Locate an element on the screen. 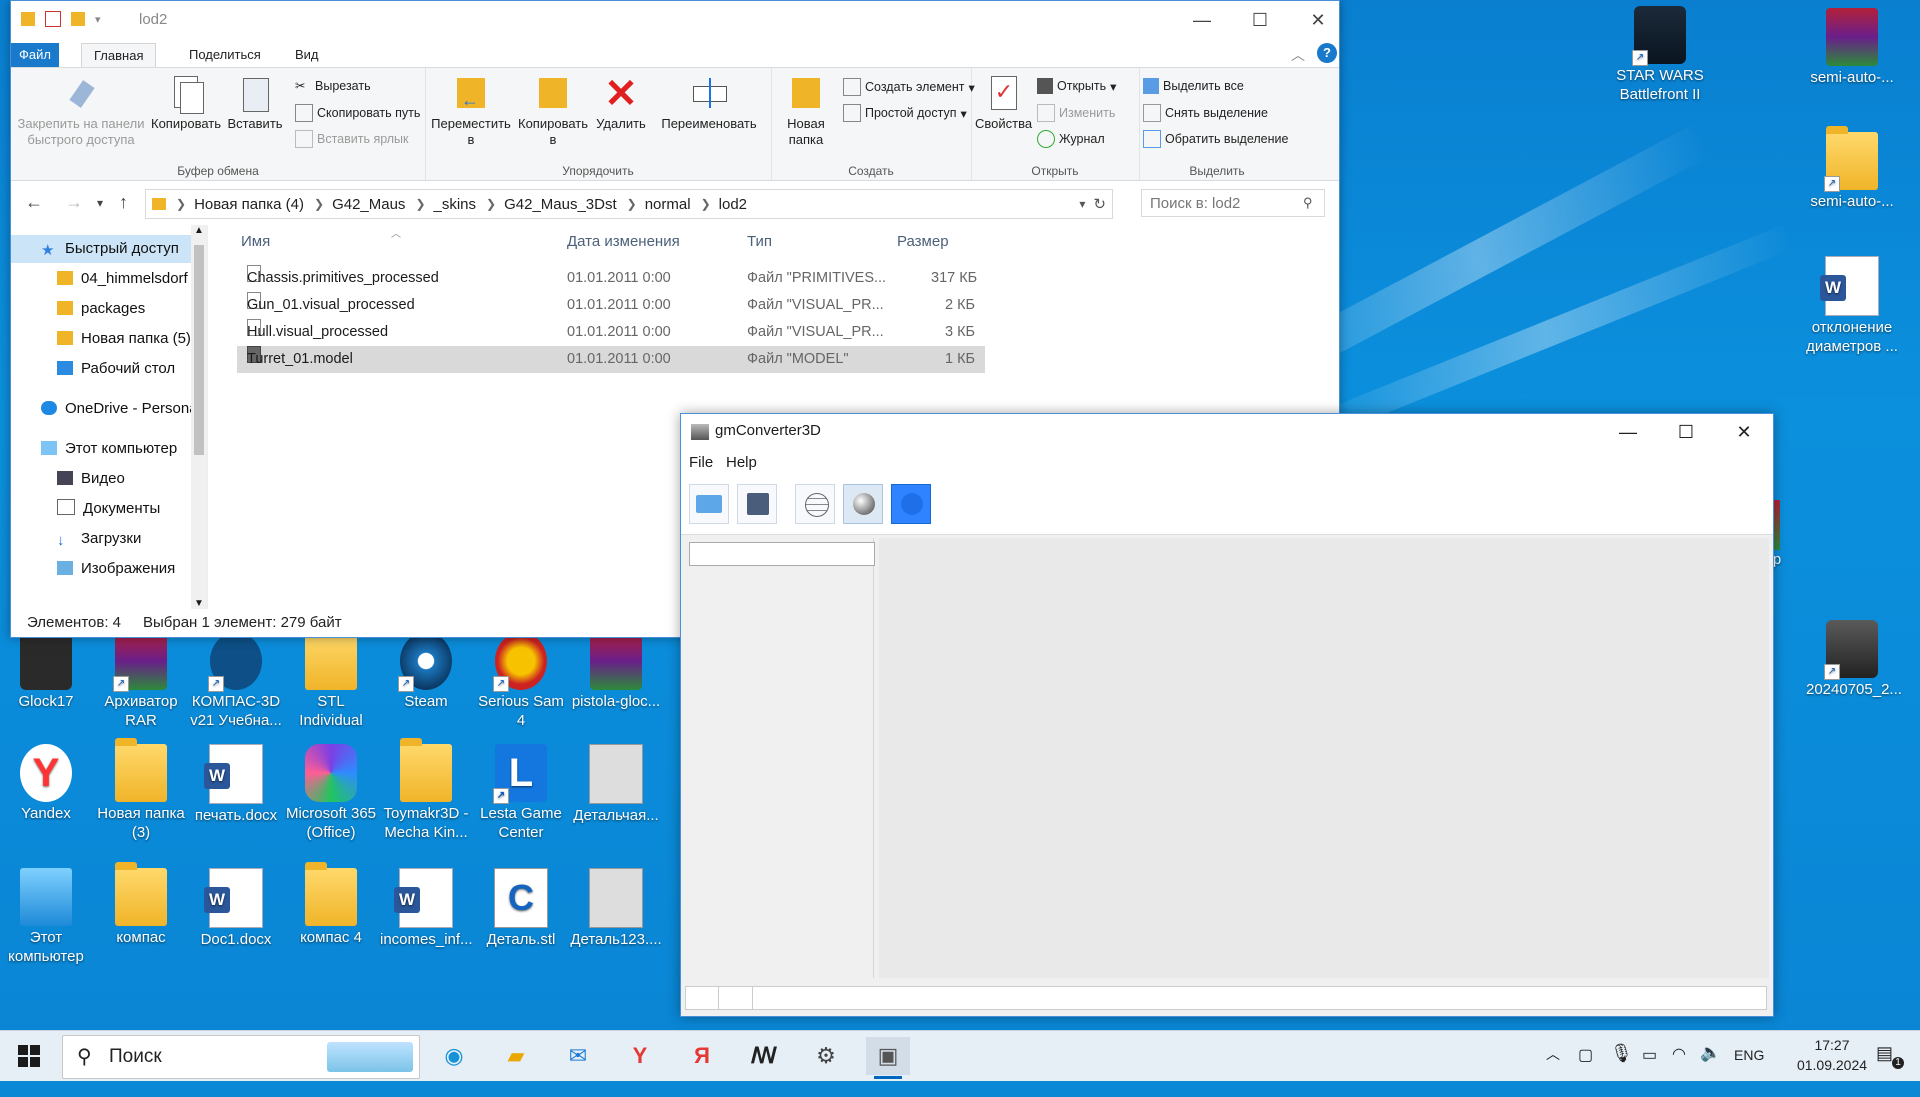 This screenshot has height=1097, width=1920. tab-view: Вид is located at coordinates (307, 55).